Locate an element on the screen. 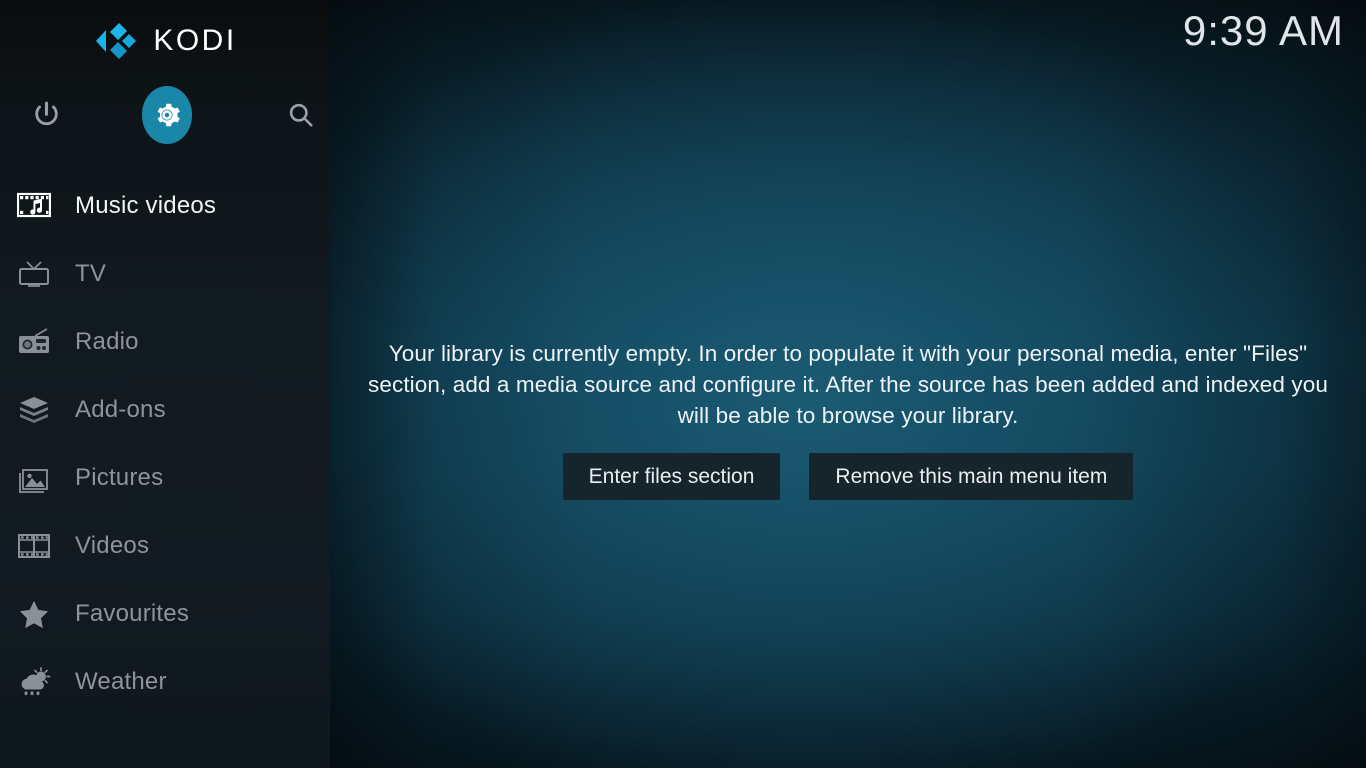 The image size is (1366, 768). kodi-logo-icon is located at coordinates (116, 41).